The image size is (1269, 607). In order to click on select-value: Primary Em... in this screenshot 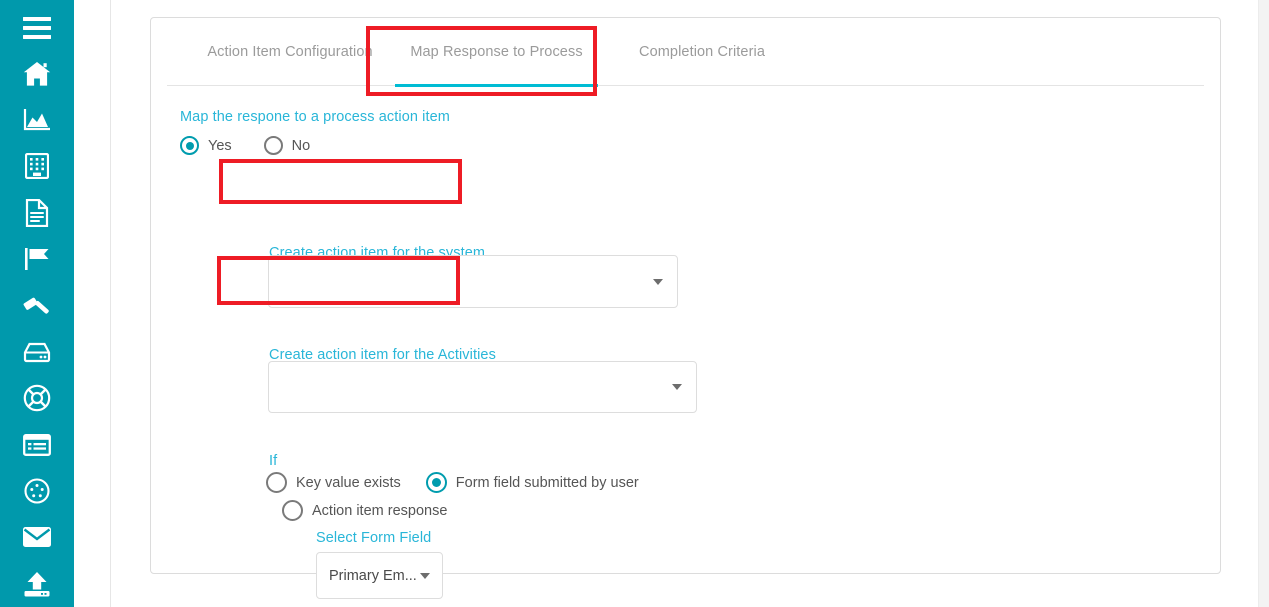, I will do `click(373, 575)`.